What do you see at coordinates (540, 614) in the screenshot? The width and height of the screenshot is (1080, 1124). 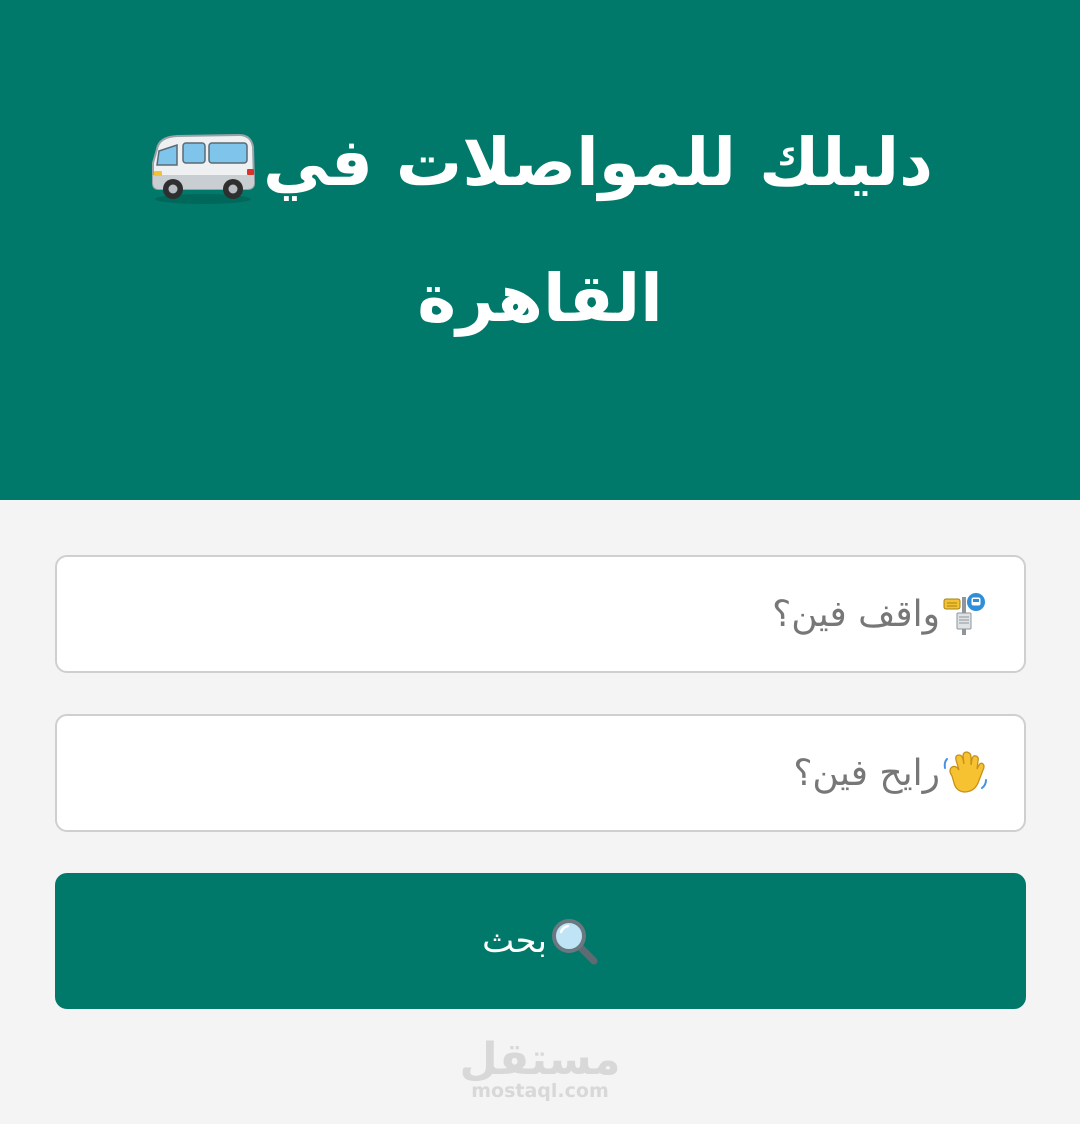 I see `origin-field: واقف فين؟` at bounding box center [540, 614].